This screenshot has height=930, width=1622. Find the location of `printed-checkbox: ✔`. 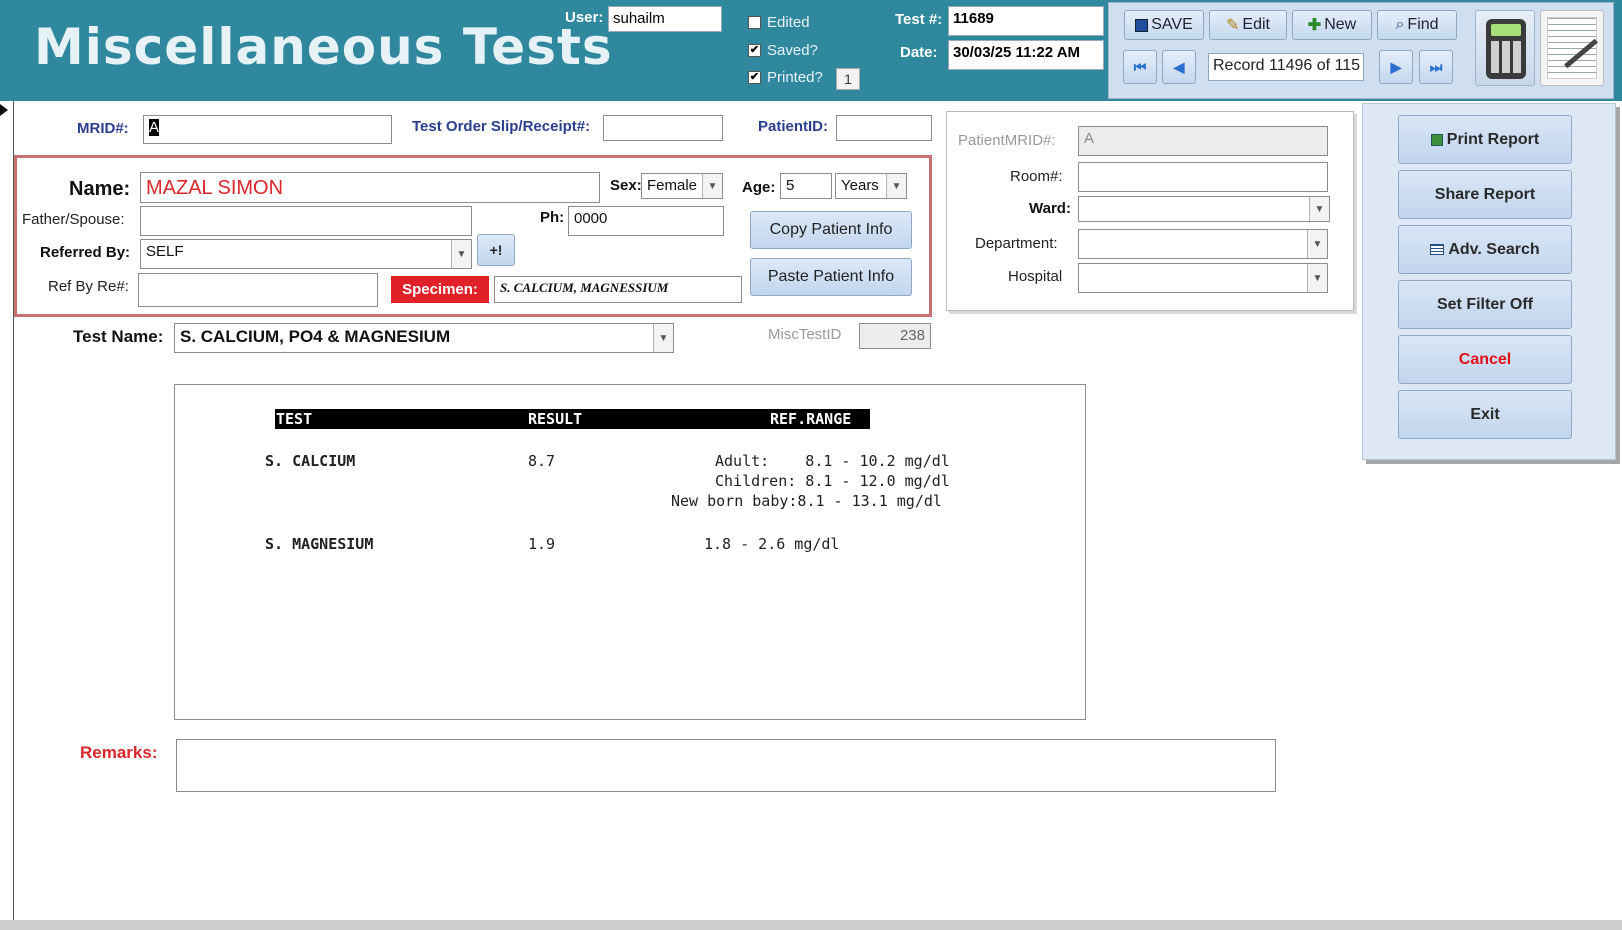

printed-checkbox: ✔ is located at coordinates (754, 77).